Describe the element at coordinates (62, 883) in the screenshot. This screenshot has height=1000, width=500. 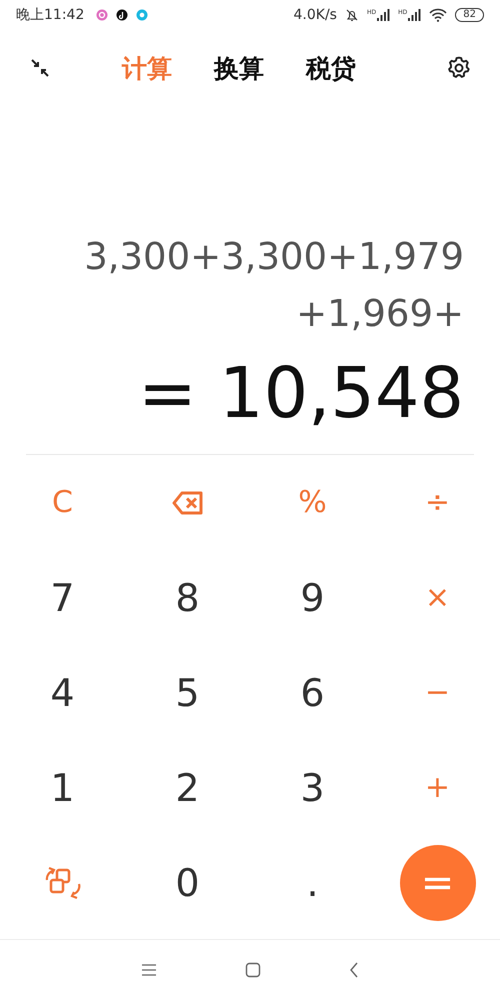
I see `swap-icon` at that location.